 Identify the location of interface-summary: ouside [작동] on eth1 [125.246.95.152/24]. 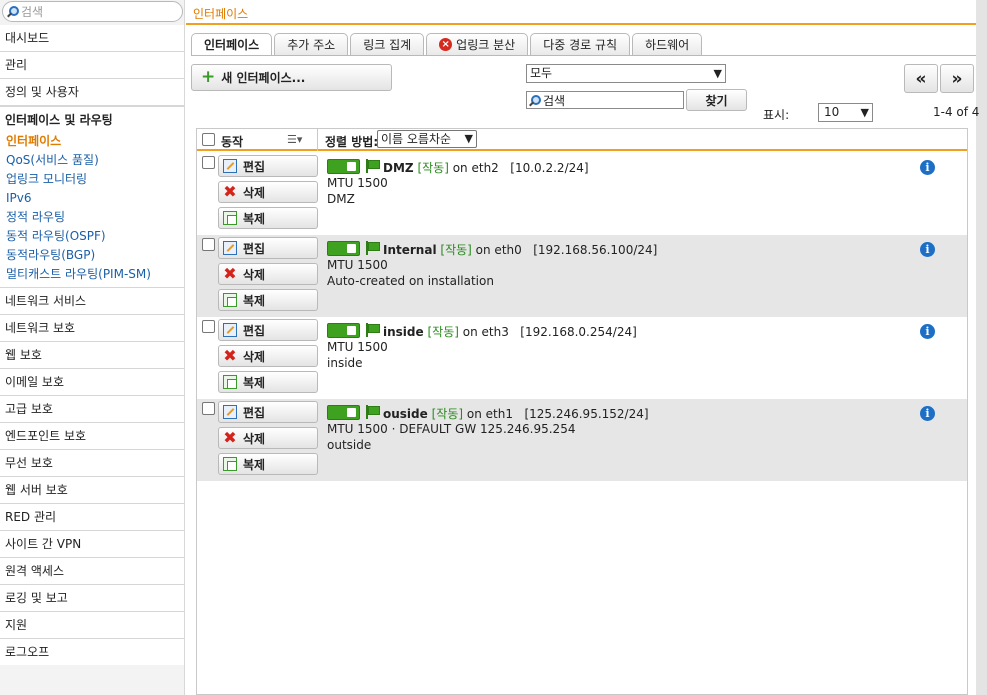
(516, 413).